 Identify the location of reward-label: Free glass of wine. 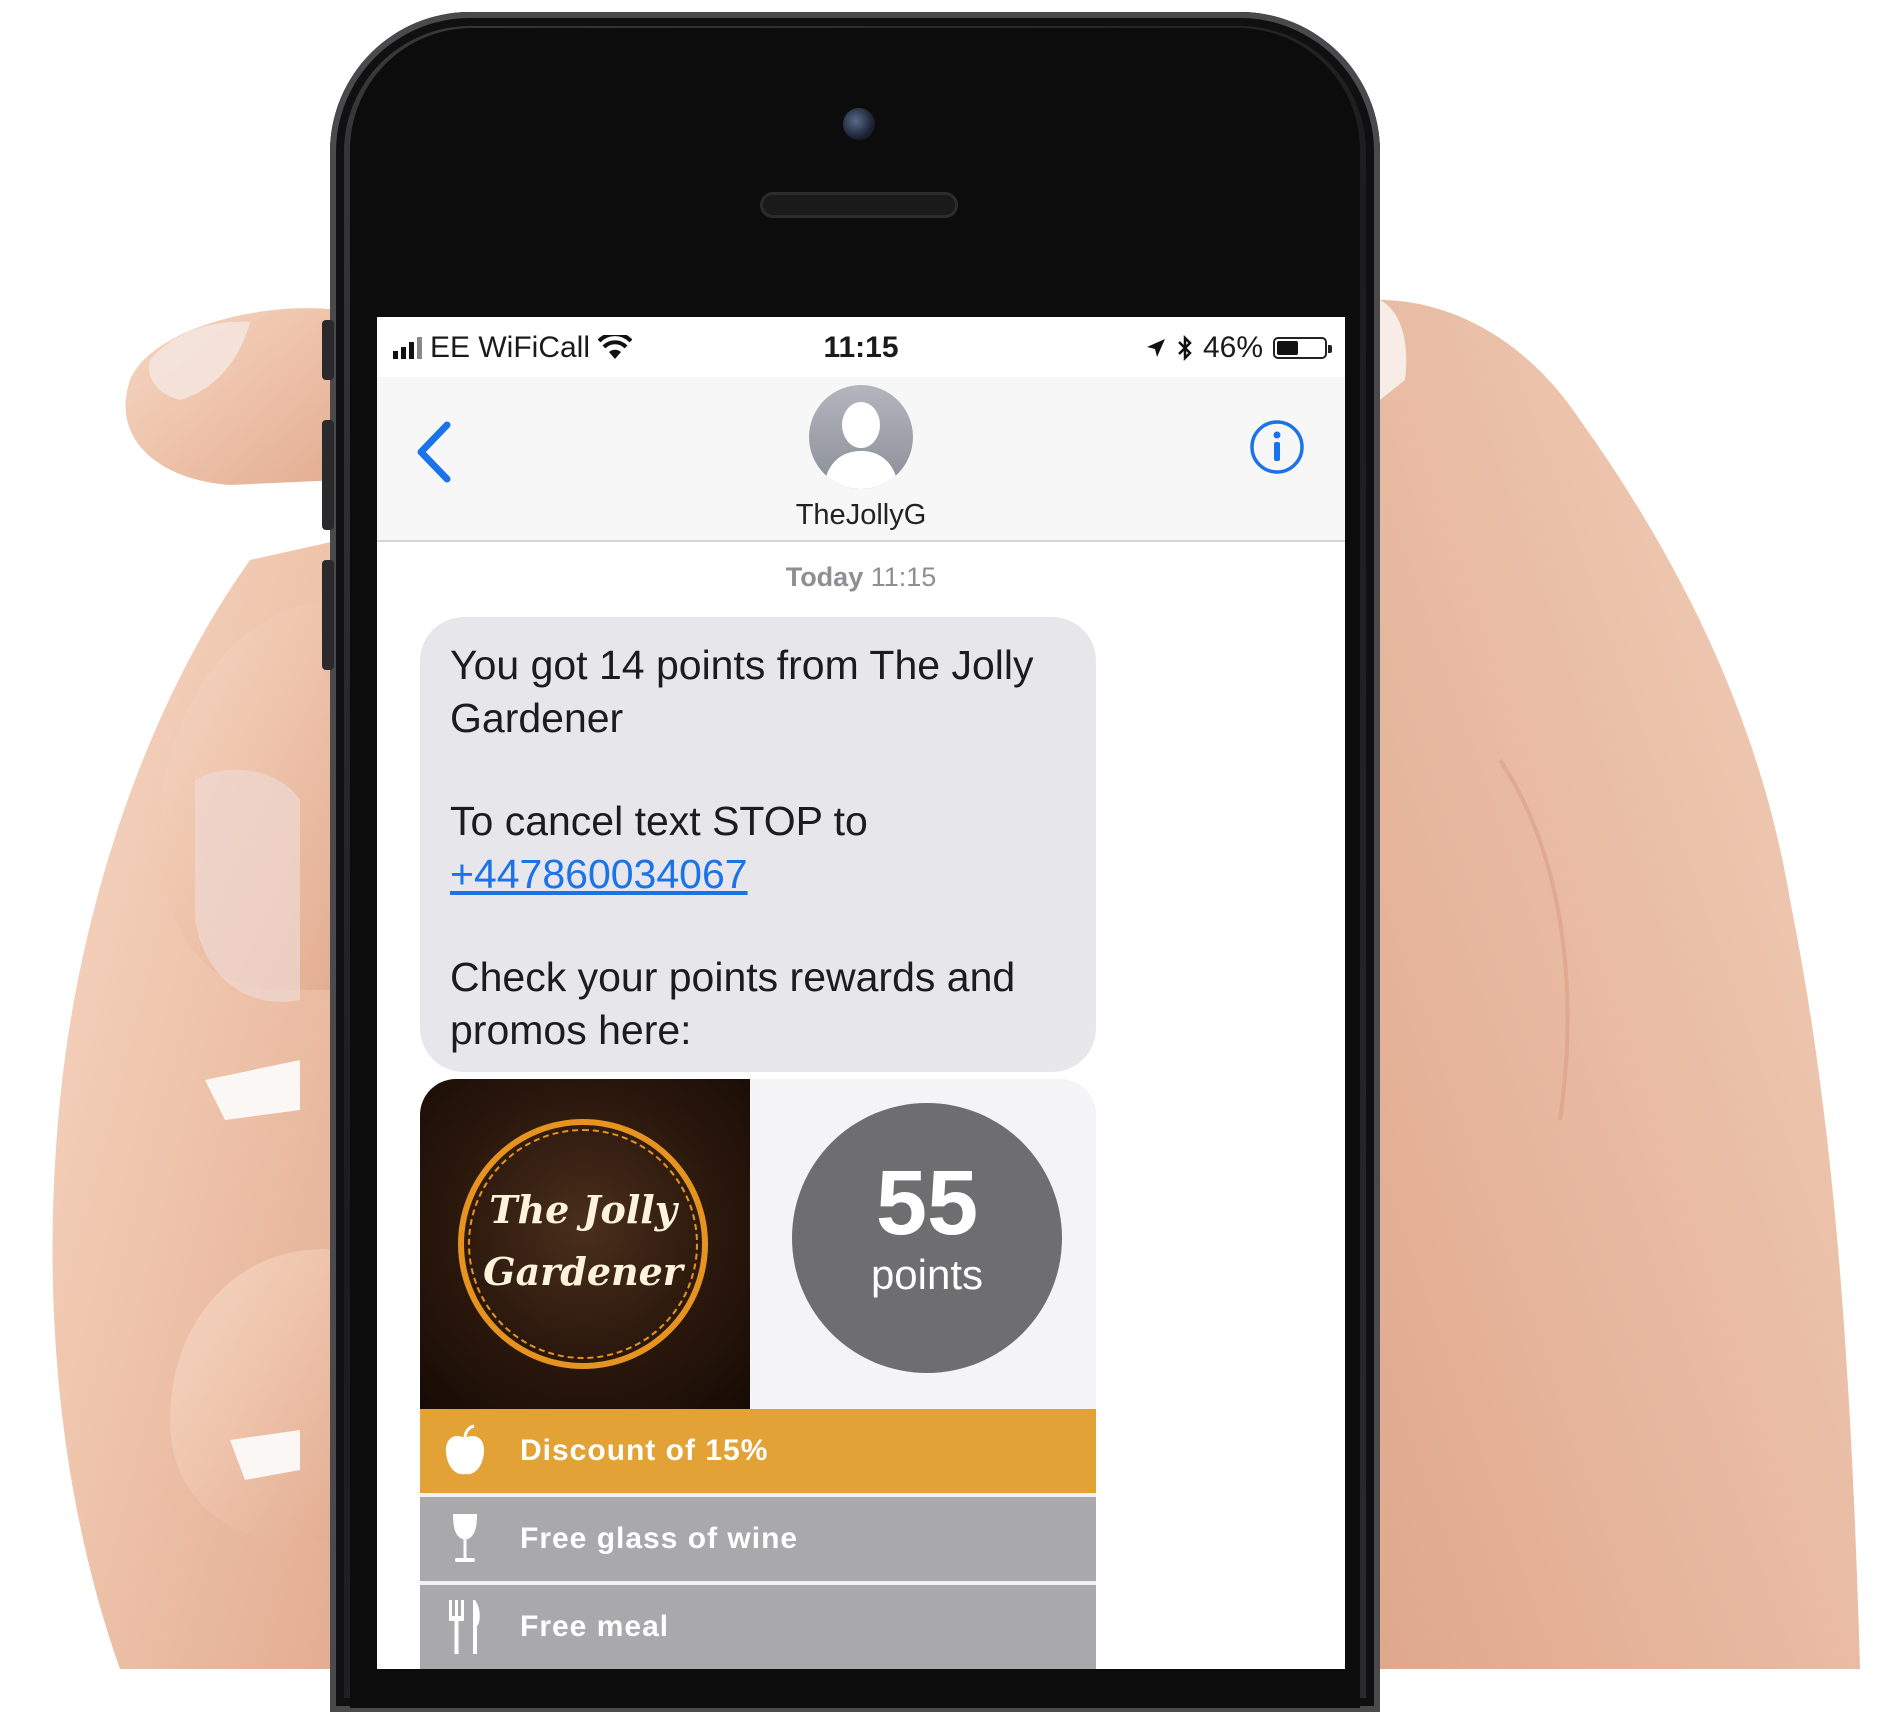
(659, 1538).